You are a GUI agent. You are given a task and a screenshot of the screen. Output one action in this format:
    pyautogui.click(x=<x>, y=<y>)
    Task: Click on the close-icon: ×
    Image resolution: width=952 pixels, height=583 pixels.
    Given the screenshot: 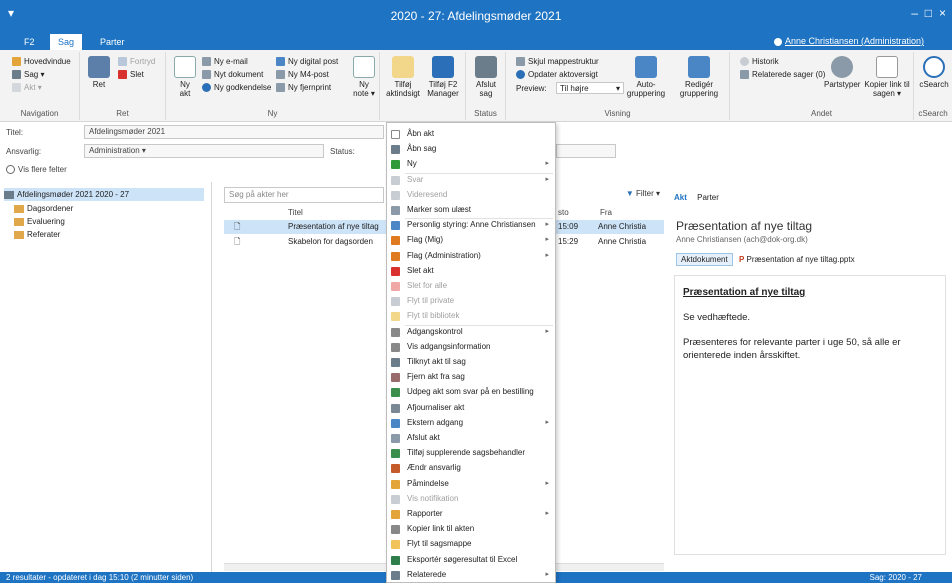 What is the action you would take?
    pyautogui.click(x=942, y=13)
    